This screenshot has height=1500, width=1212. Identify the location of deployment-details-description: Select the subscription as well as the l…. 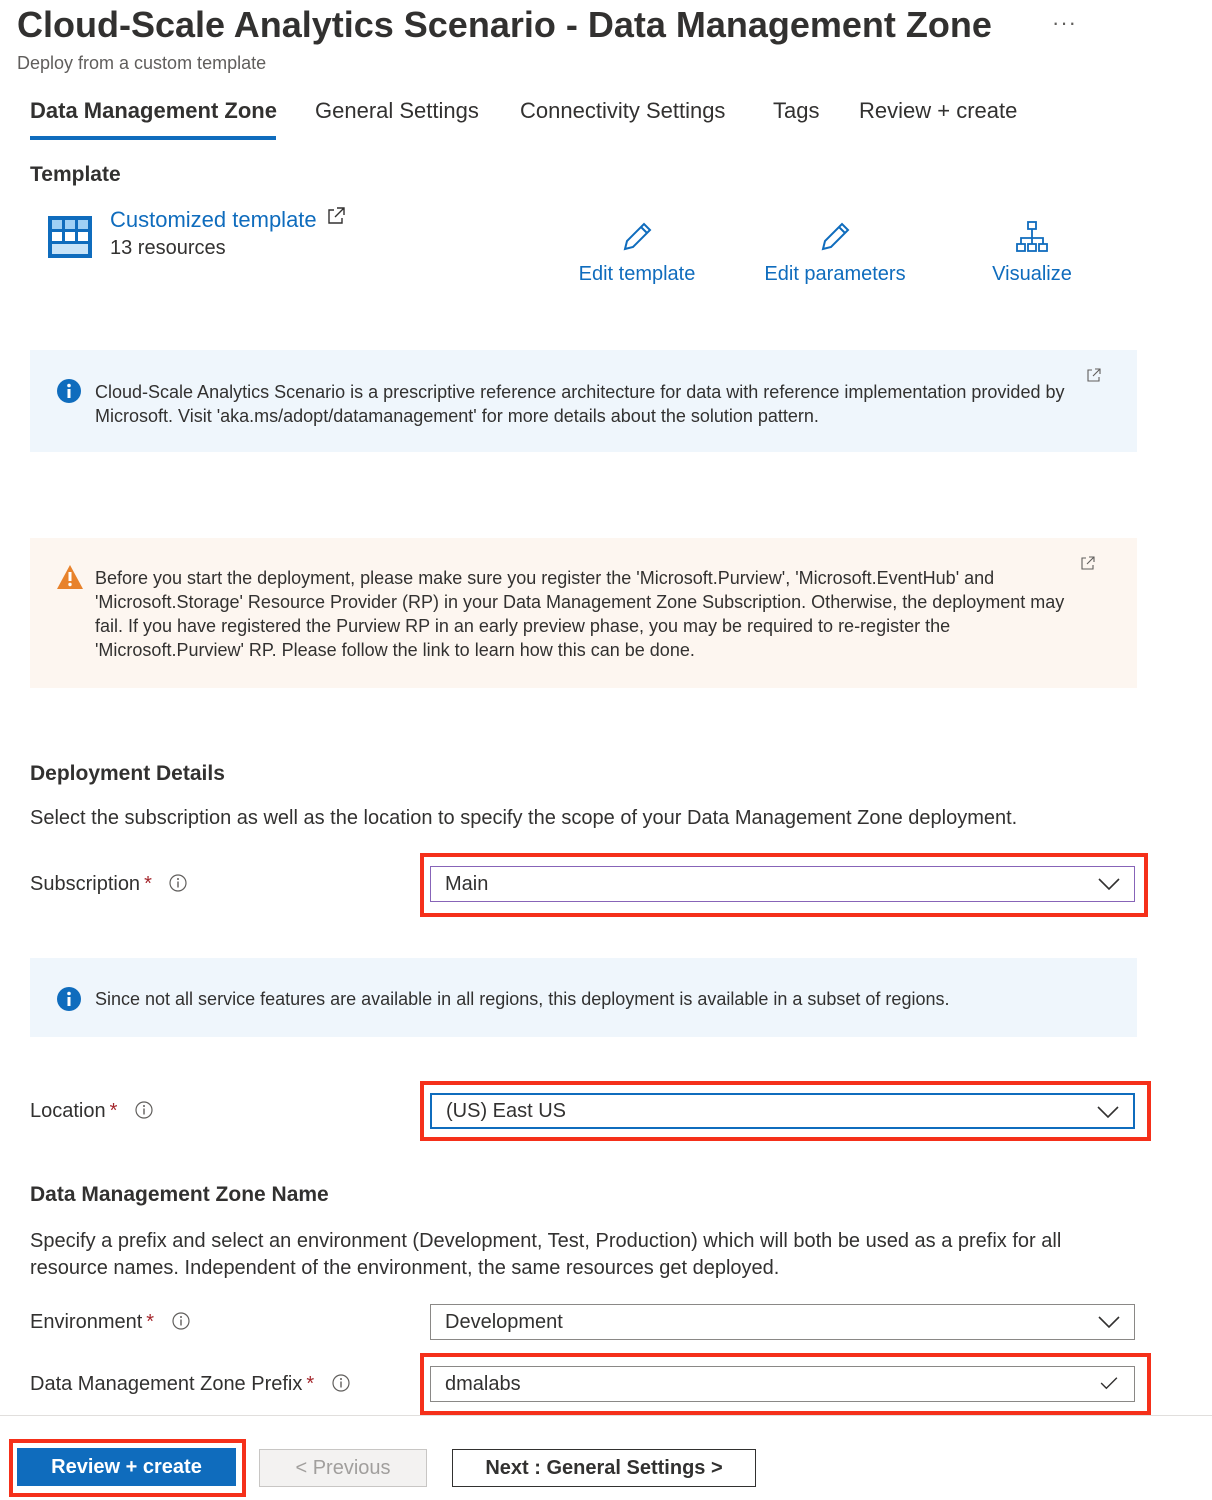
(524, 818).